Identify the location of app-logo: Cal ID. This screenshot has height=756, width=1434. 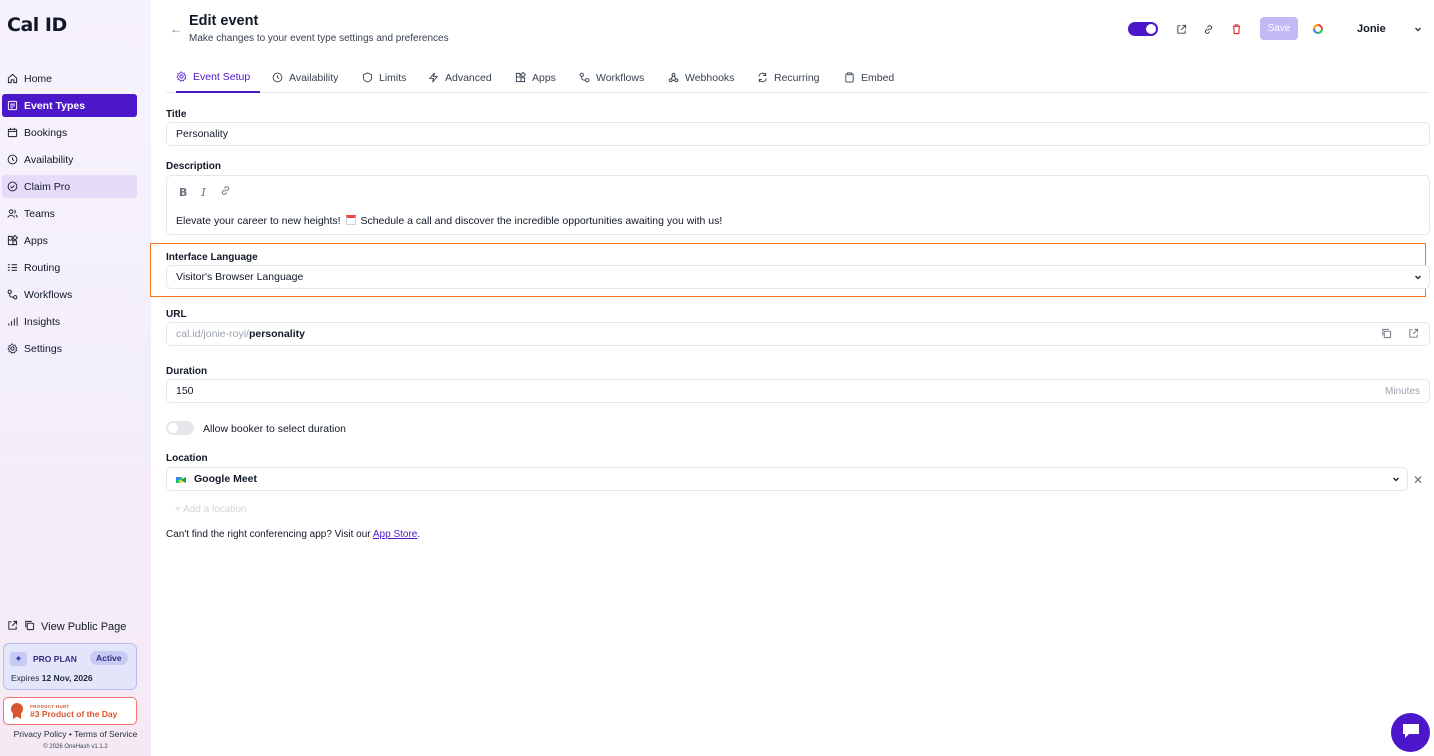
(37, 25).